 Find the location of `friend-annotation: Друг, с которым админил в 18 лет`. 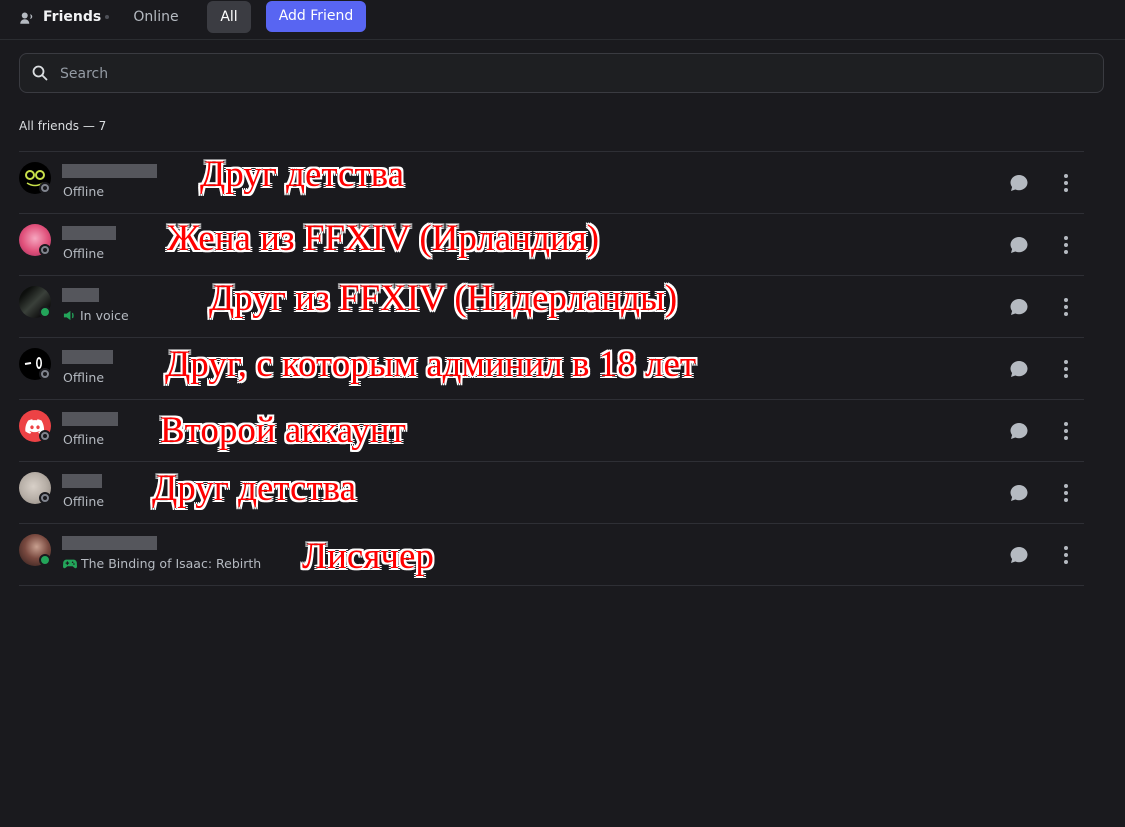

friend-annotation: Друг, с которым админил в 18 лет is located at coordinates (431, 364).